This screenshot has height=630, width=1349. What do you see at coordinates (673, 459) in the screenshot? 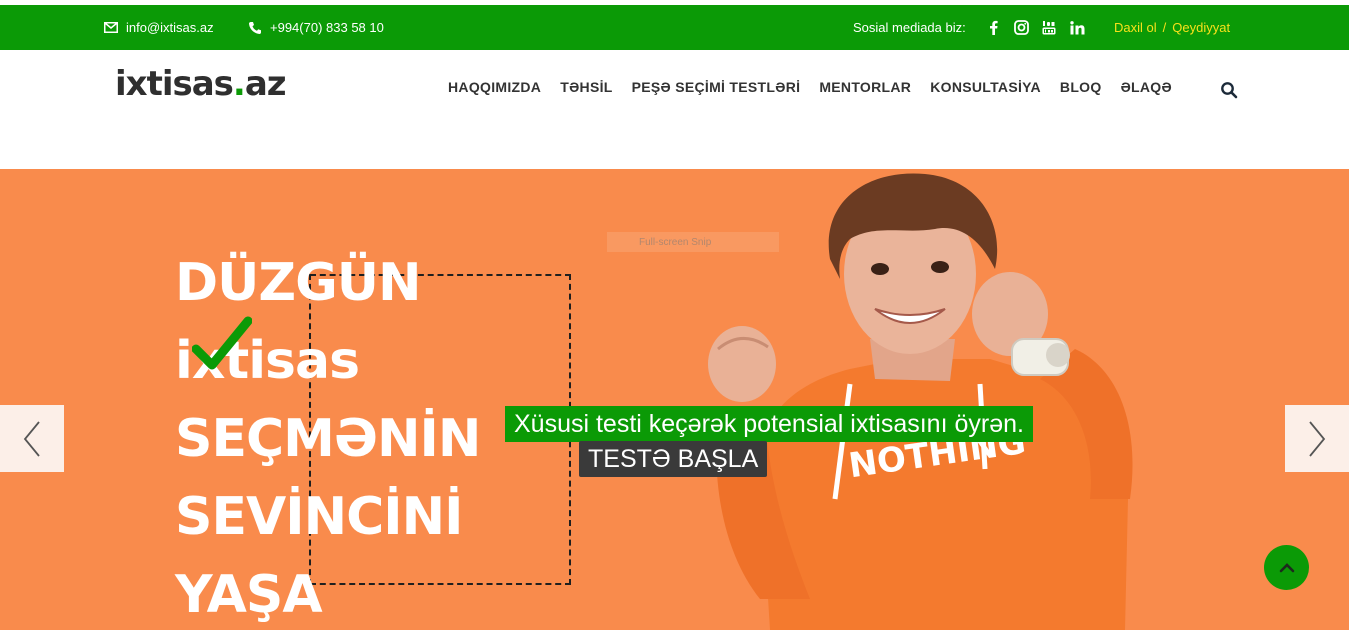
I see `start-test-button: TESTƏ BAŞLA` at bounding box center [673, 459].